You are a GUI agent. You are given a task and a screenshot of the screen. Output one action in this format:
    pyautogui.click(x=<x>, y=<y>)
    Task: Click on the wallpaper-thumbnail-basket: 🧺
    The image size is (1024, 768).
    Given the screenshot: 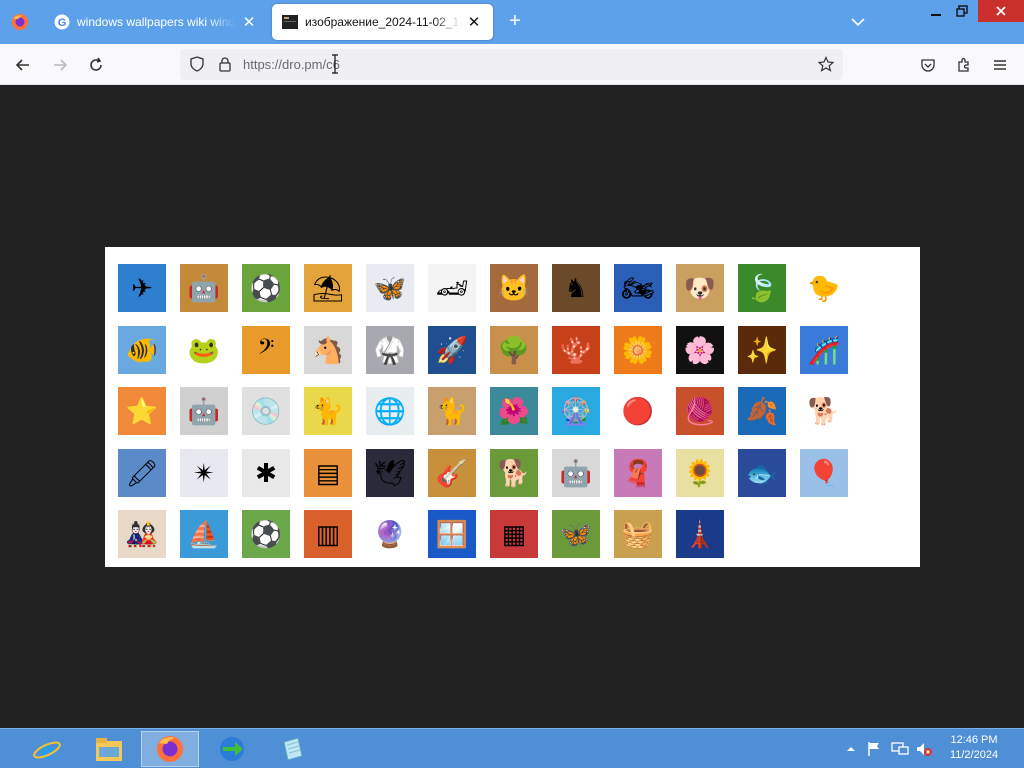 What is the action you would take?
    pyautogui.click(x=638, y=534)
    